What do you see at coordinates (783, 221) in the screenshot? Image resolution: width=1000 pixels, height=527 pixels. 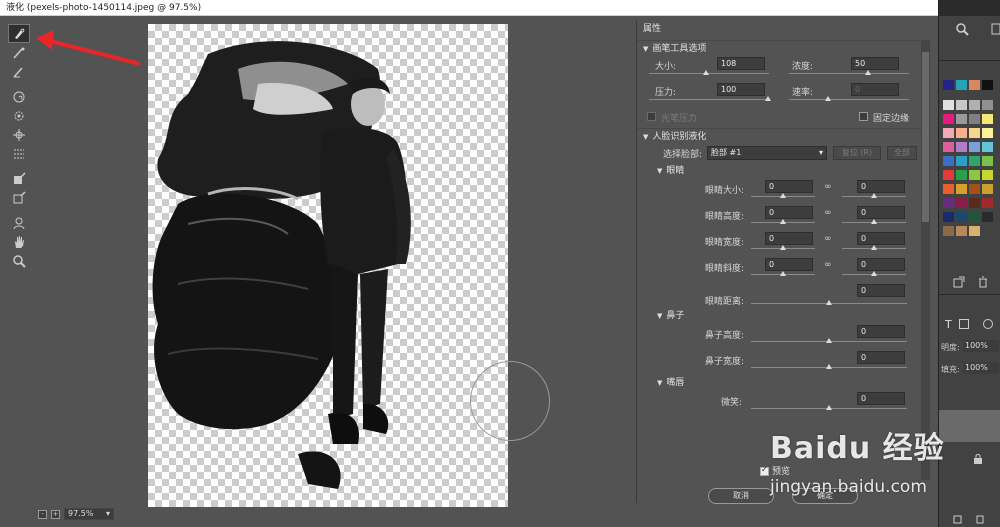 I see `eye-height-left-thumb` at bounding box center [783, 221].